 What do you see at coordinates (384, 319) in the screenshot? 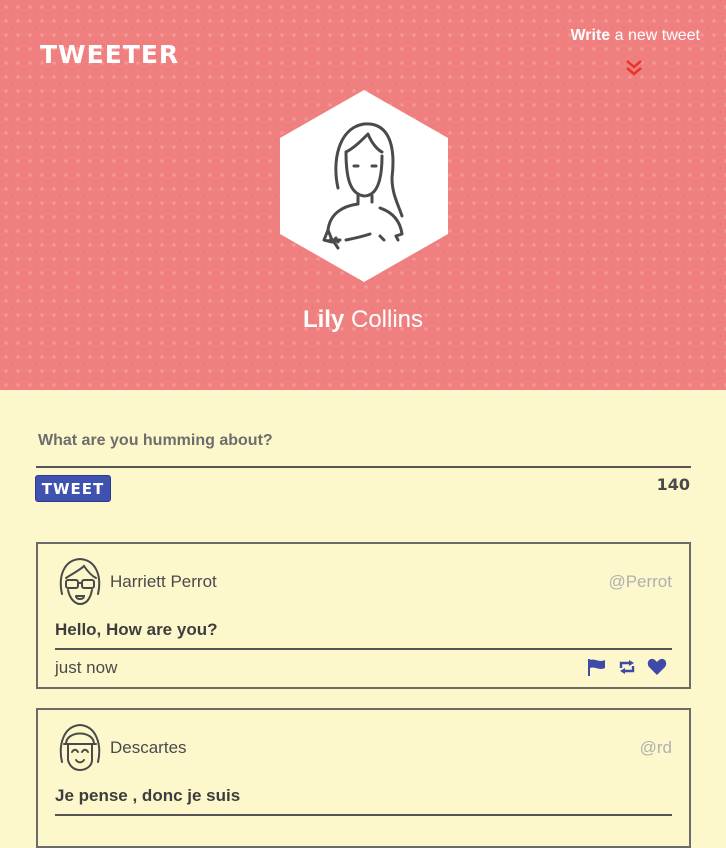
I see `profile-last-name: Collins` at bounding box center [384, 319].